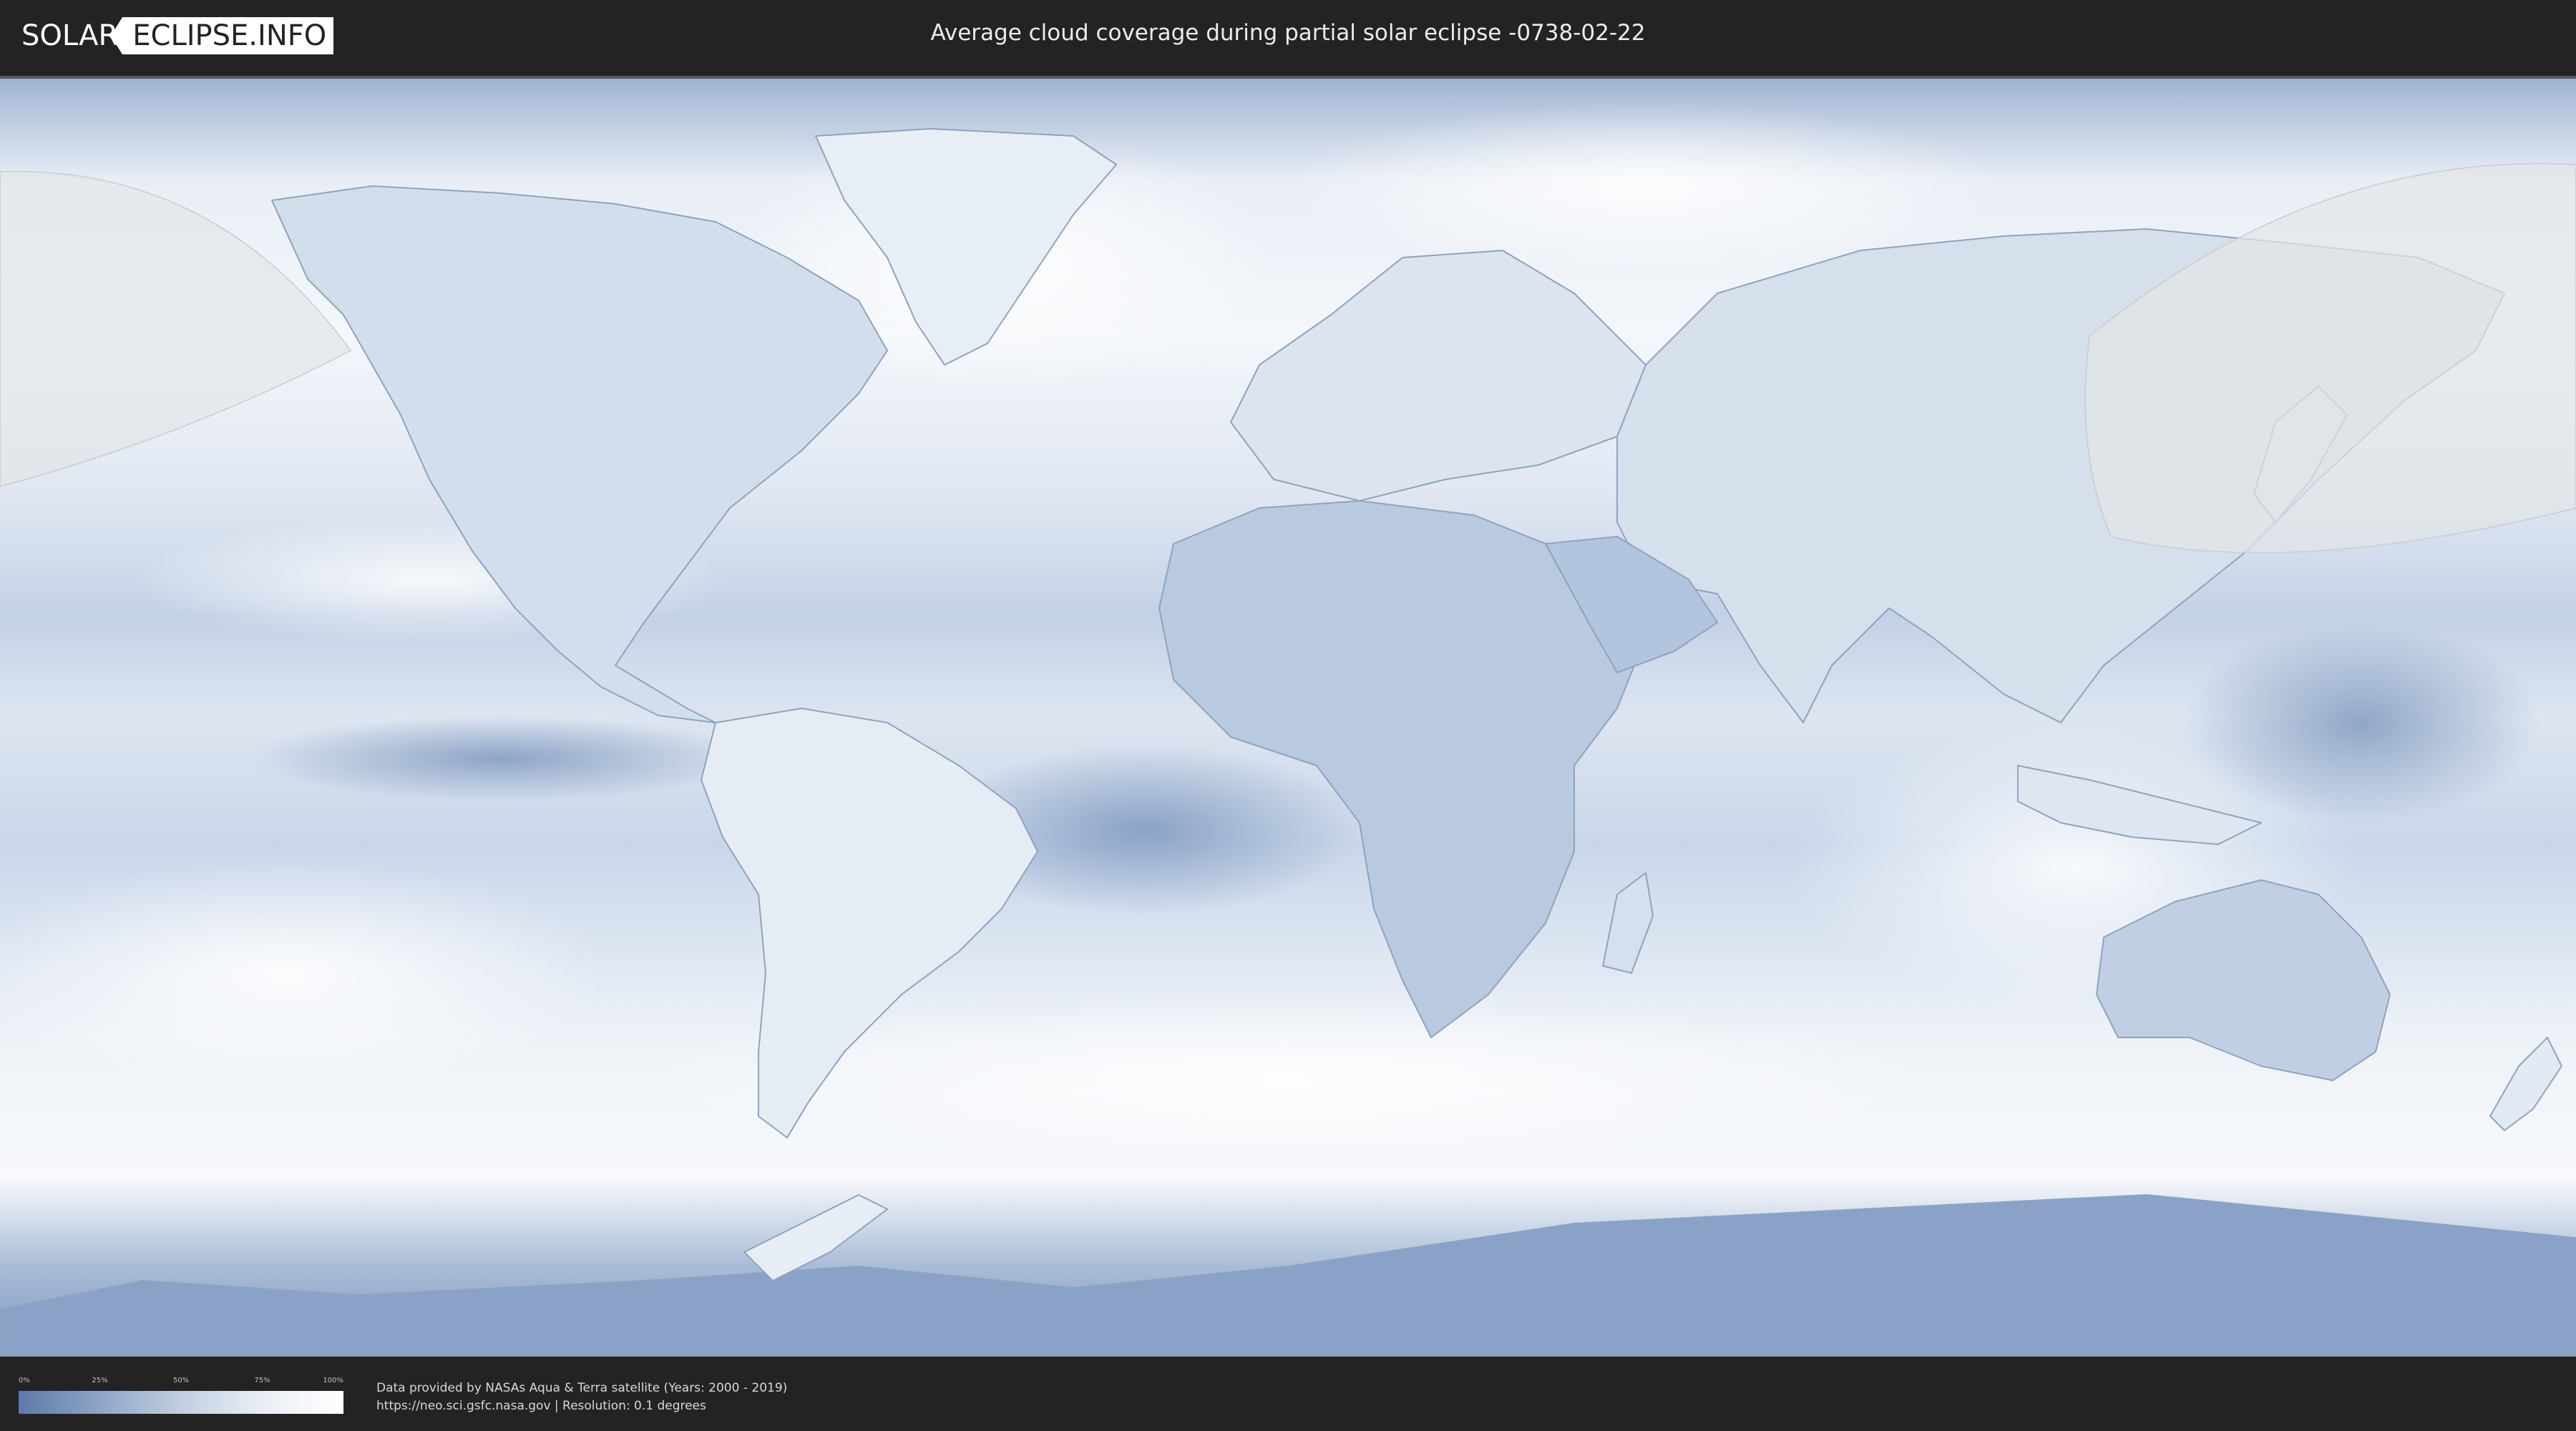 The height and width of the screenshot is (1431, 2576). What do you see at coordinates (100, 1380) in the screenshot?
I see `legend-tick-25: 25%` at bounding box center [100, 1380].